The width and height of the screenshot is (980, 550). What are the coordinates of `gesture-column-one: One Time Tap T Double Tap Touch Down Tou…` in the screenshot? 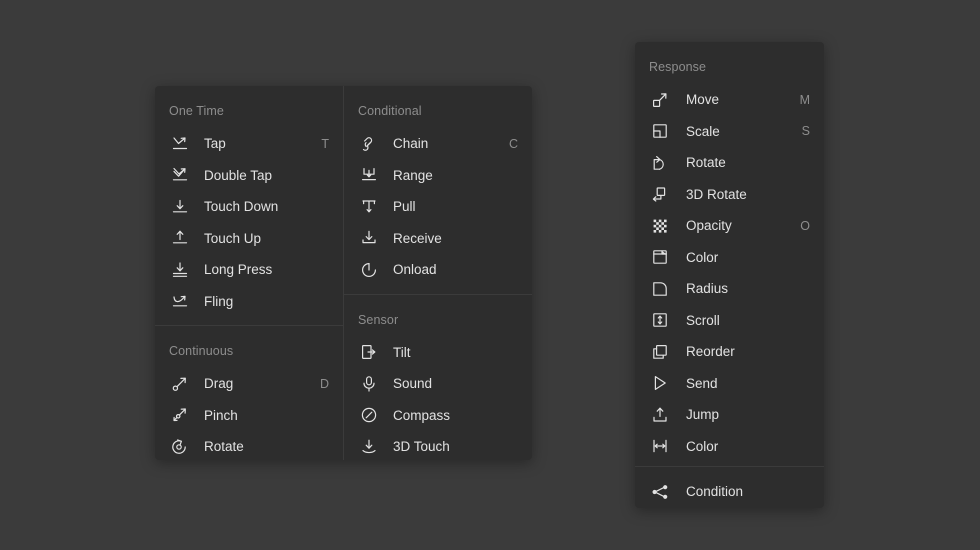 It's located at (249, 273).